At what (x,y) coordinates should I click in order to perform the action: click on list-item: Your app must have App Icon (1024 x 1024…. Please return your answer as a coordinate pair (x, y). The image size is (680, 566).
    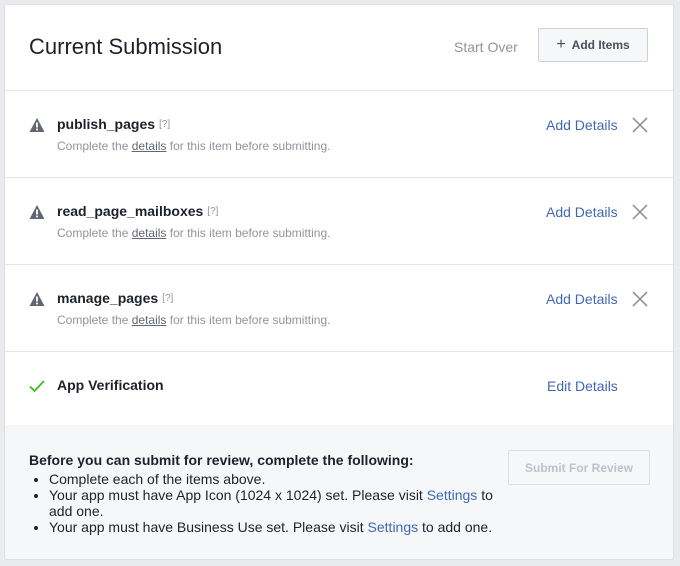
    Looking at the image, I should click on (284, 503).